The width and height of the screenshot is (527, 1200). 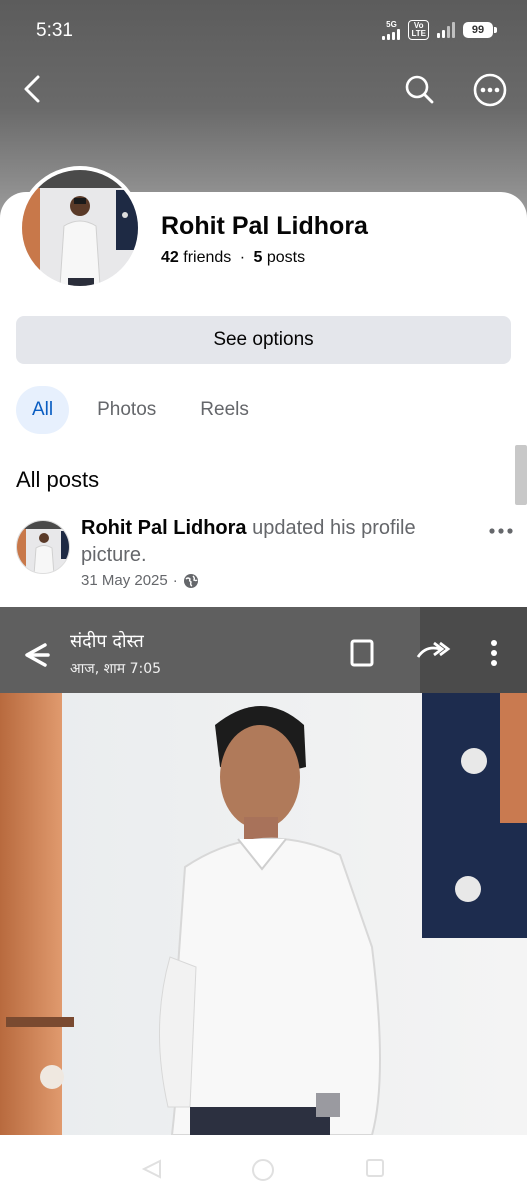 What do you see at coordinates (391, 24) in the screenshot?
I see `network-type-label: 5G` at bounding box center [391, 24].